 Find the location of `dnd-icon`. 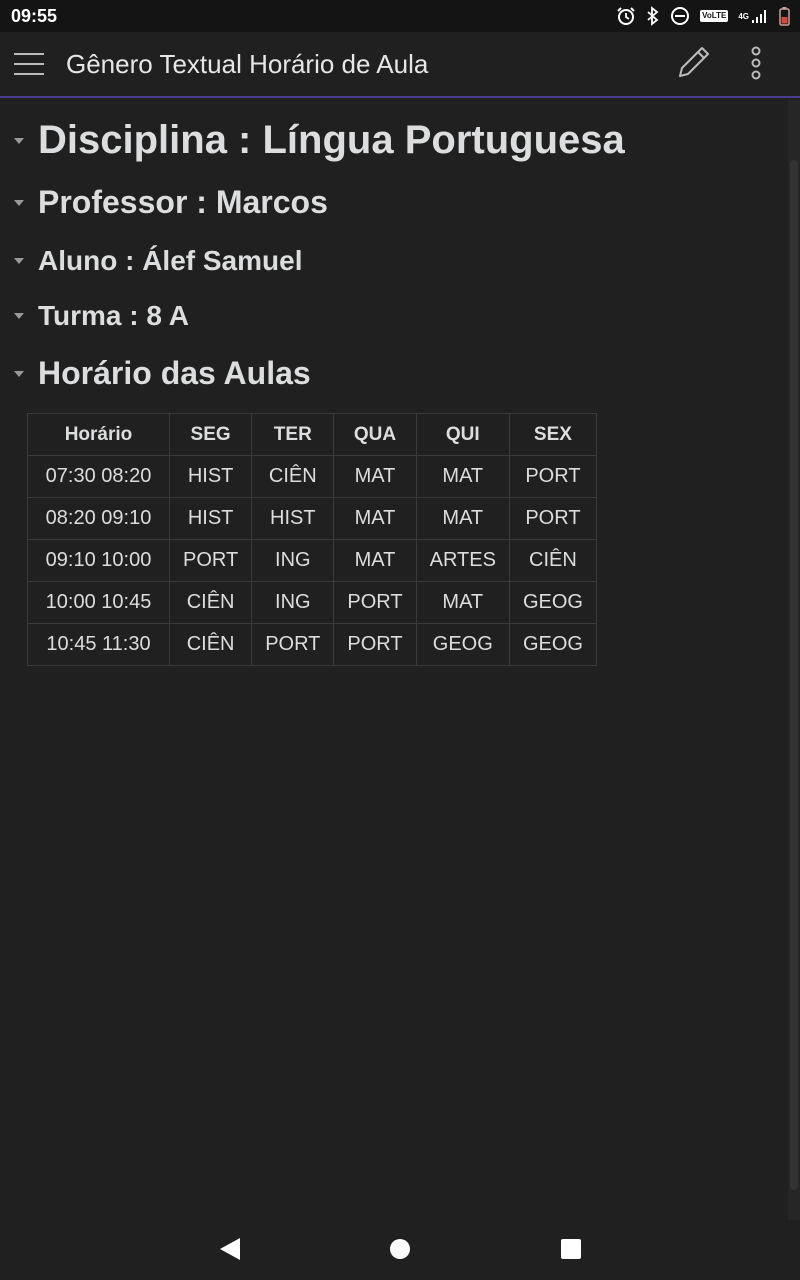

dnd-icon is located at coordinates (680, 16).